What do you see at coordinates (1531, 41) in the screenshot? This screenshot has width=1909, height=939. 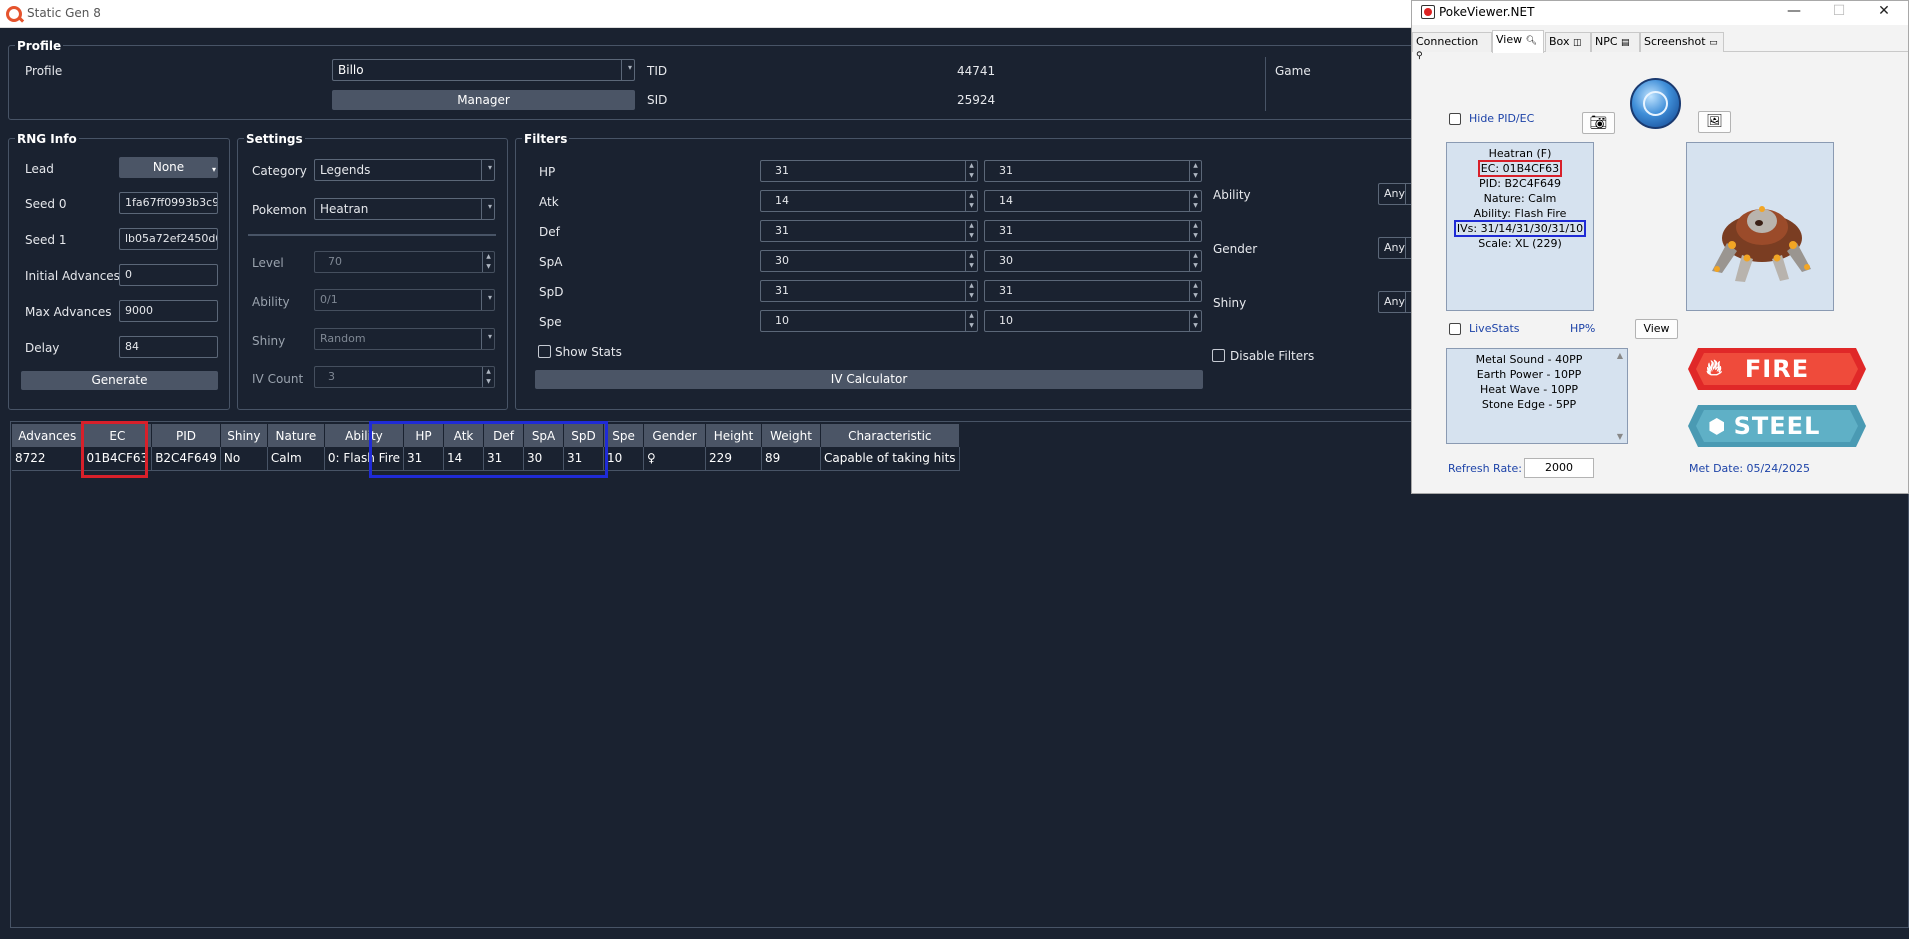 I see `magnifier-icon: 🔍︎` at bounding box center [1531, 41].